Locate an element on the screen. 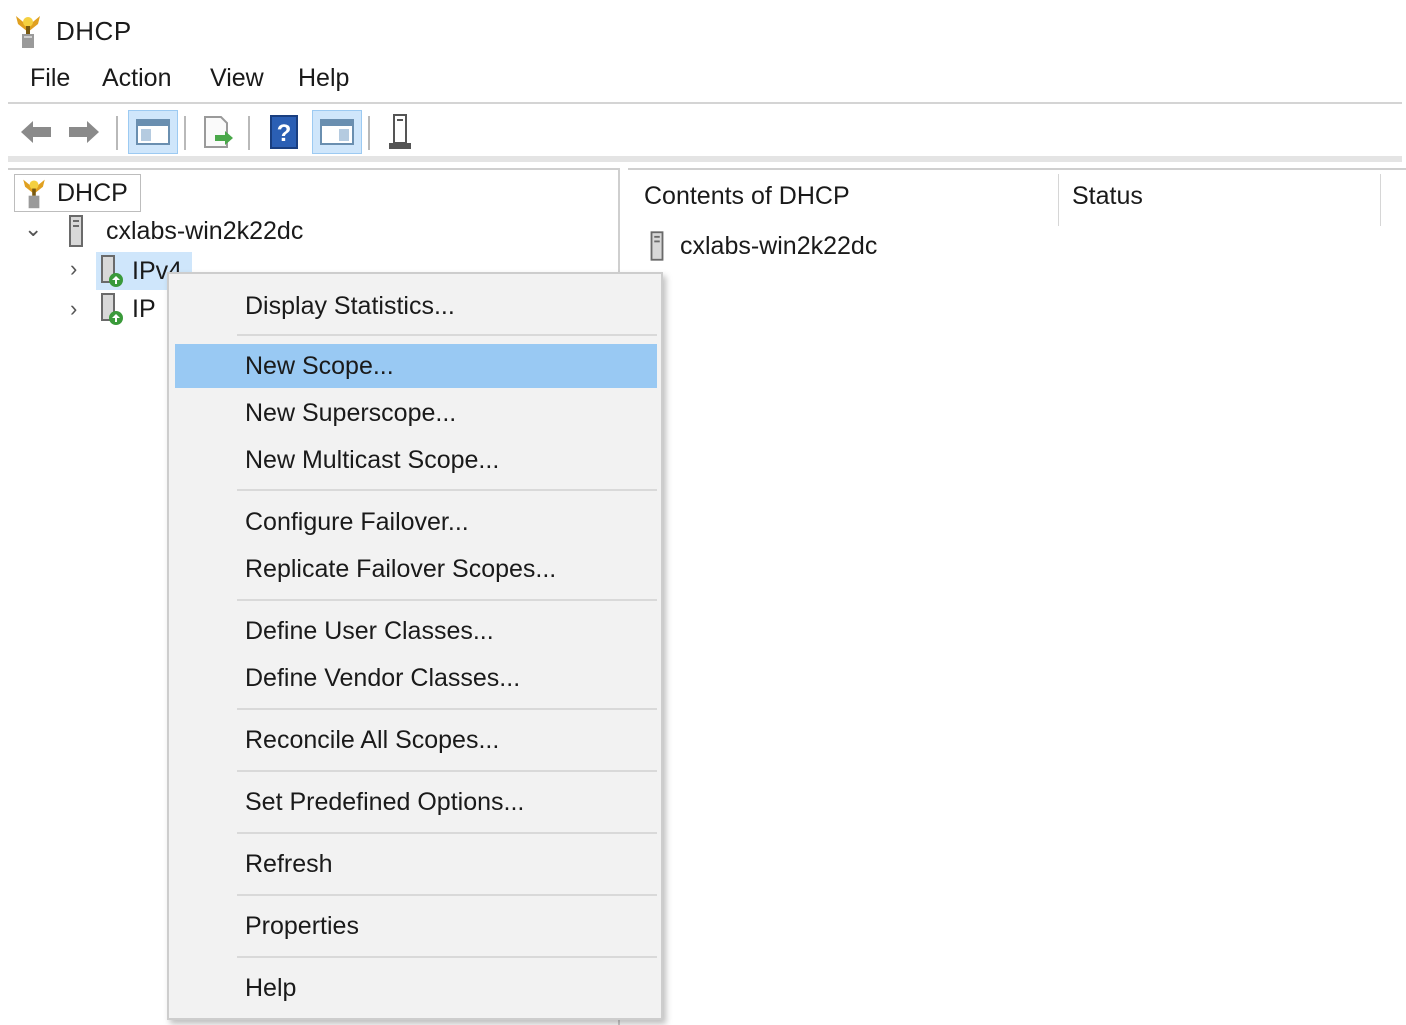  help-button: ? is located at coordinates (284, 132).